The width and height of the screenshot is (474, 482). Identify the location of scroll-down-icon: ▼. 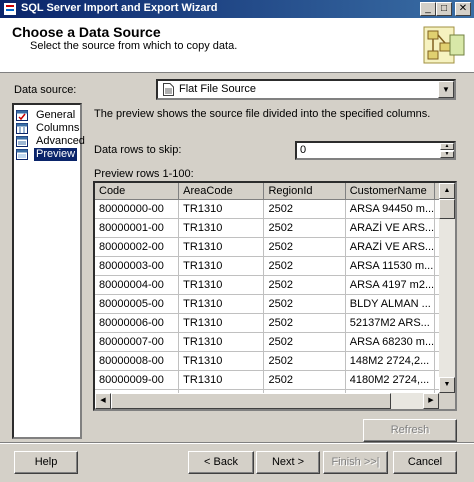
(447, 385).